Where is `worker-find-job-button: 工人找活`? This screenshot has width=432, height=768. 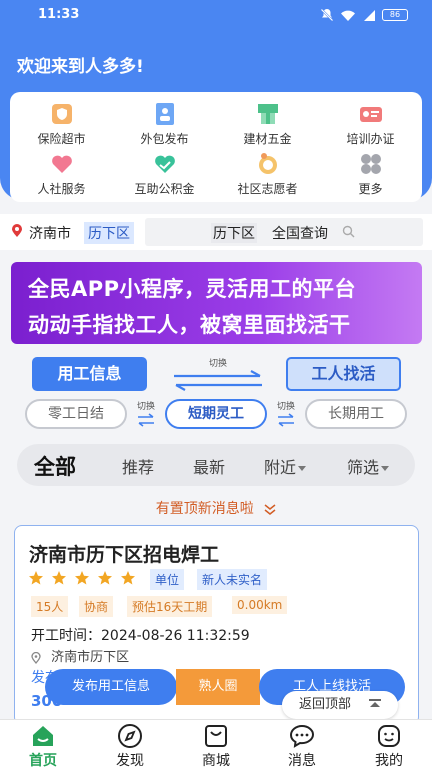 worker-find-job-button: 工人找活 is located at coordinates (343, 374).